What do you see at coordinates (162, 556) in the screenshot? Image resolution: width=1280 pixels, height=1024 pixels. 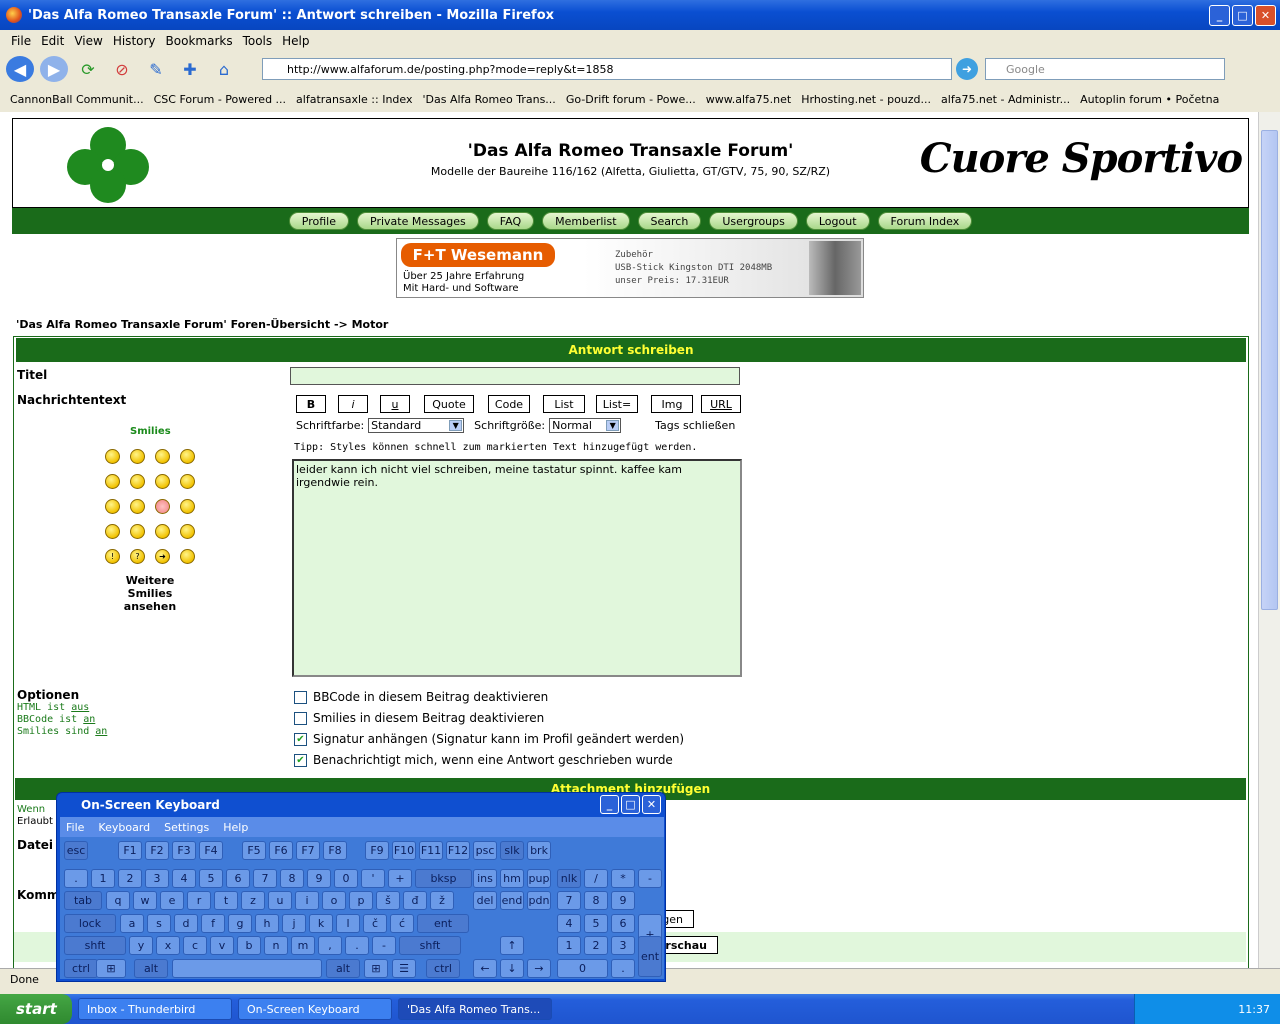 I see `arrow-smiley-icon: ➜` at bounding box center [162, 556].